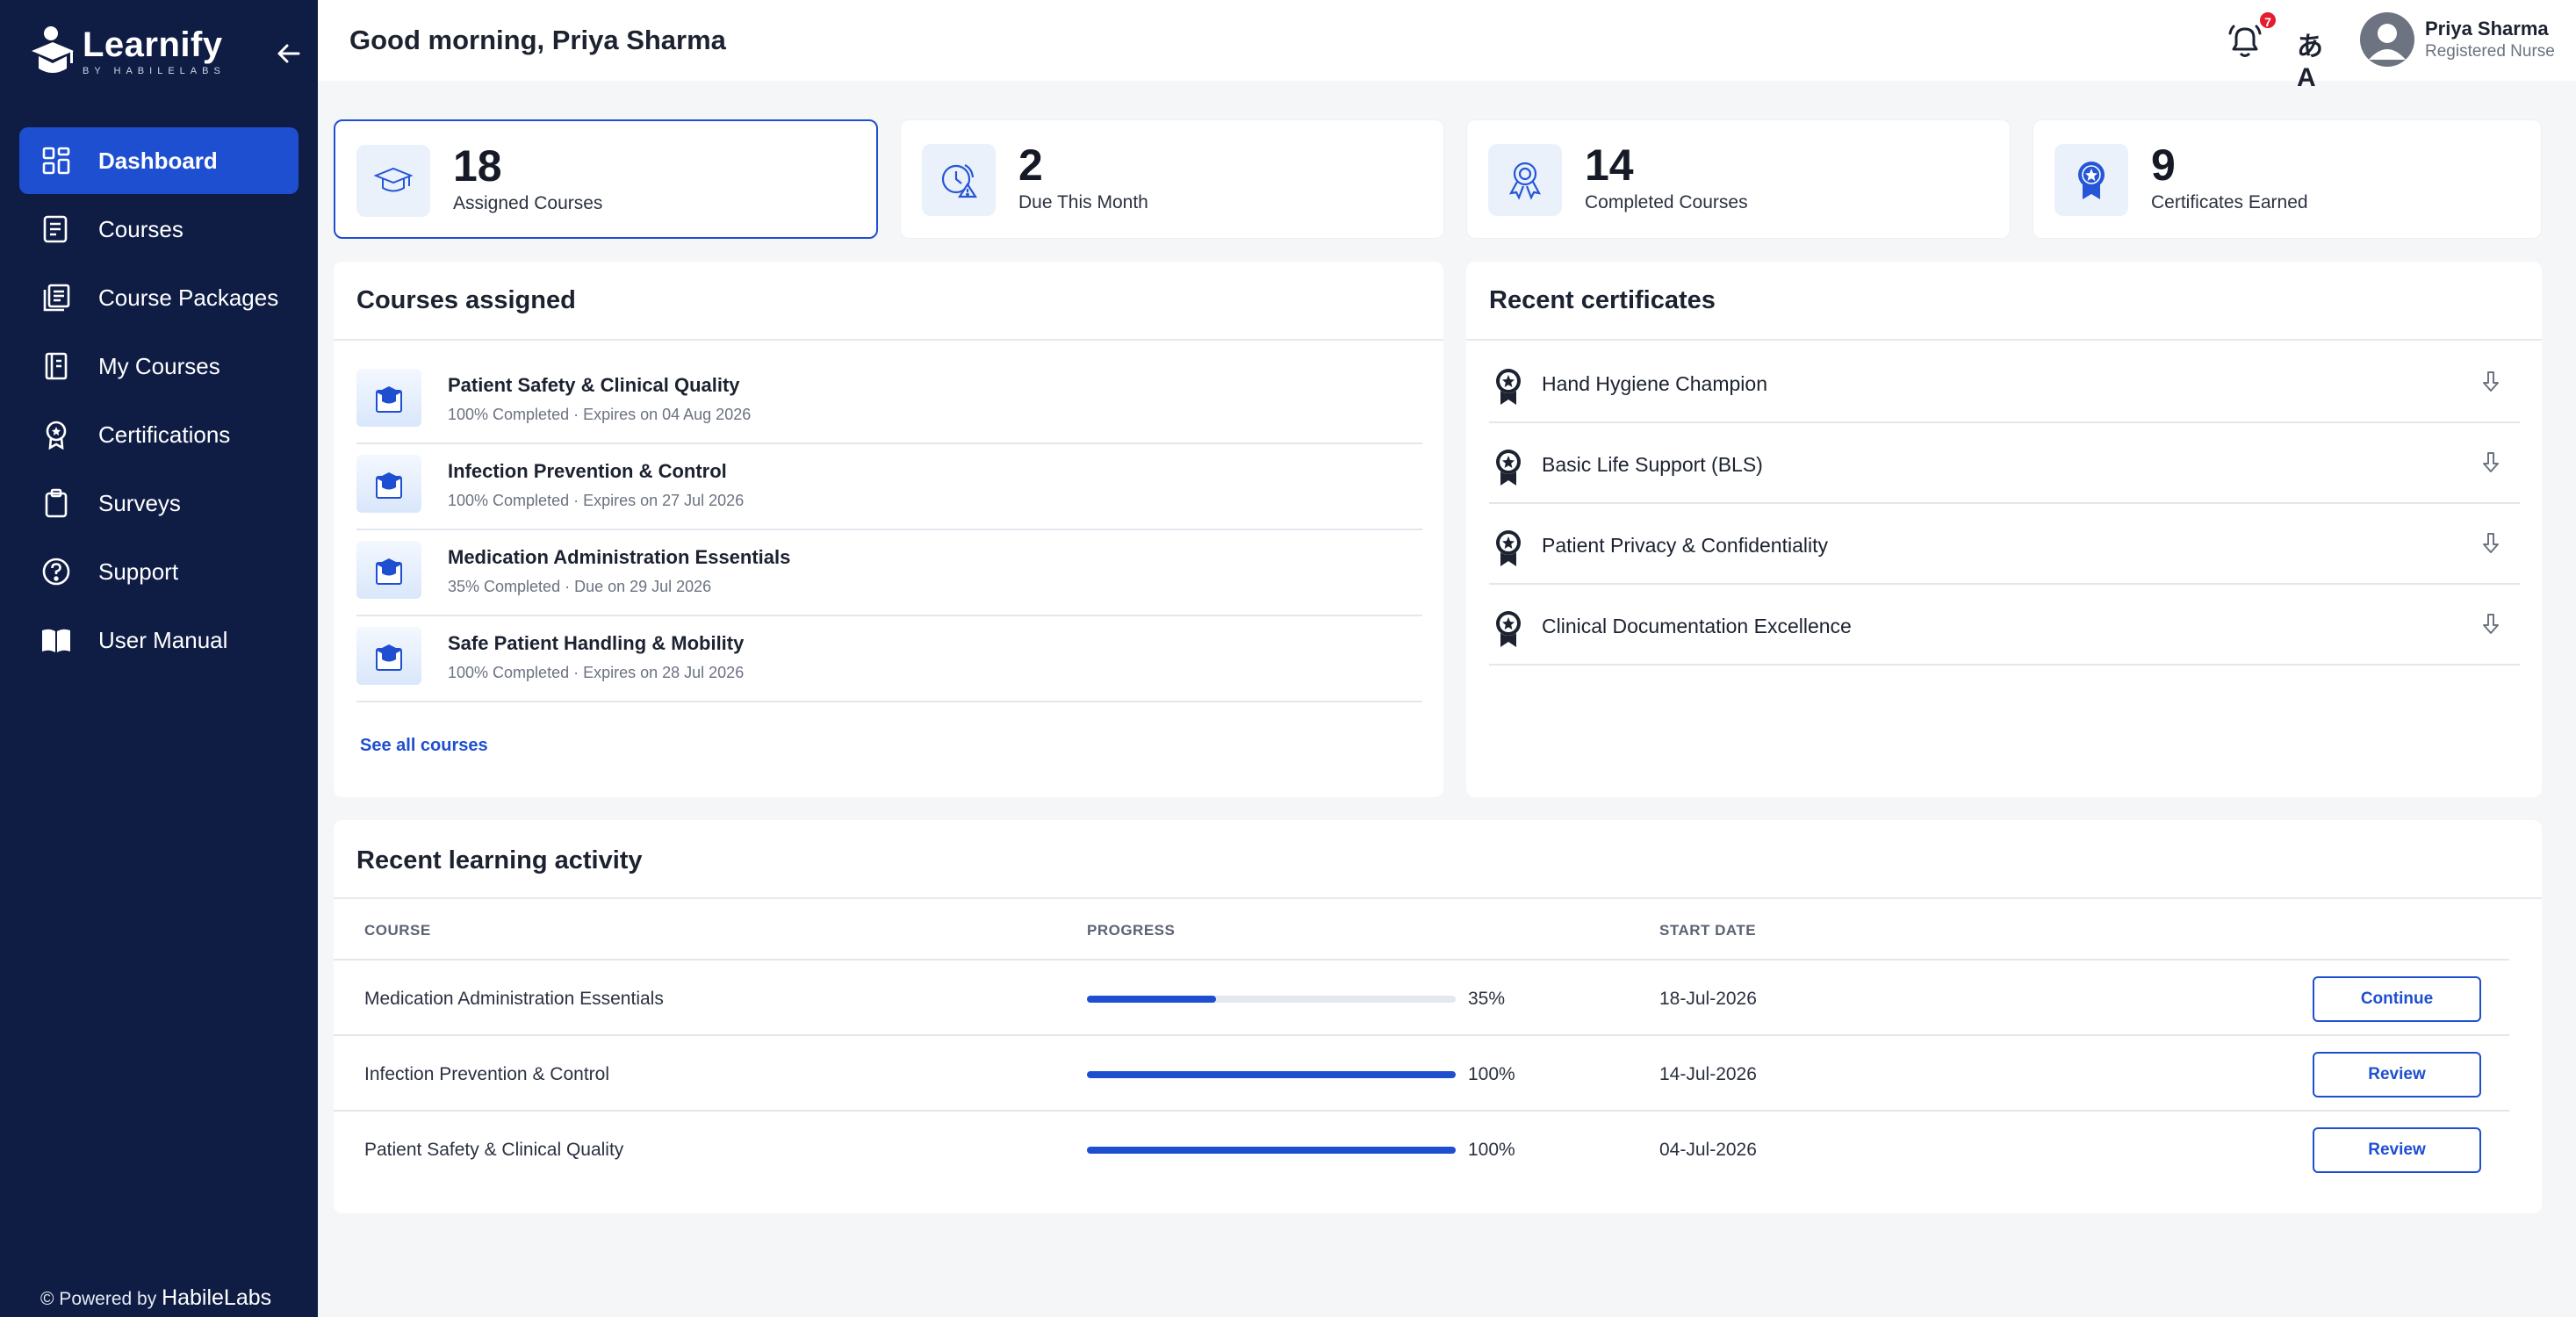  What do you see at coordinates (499, 860) in the screenshot?
I see `panel-title: Recent learning activity` at bounding box center [499, 860].